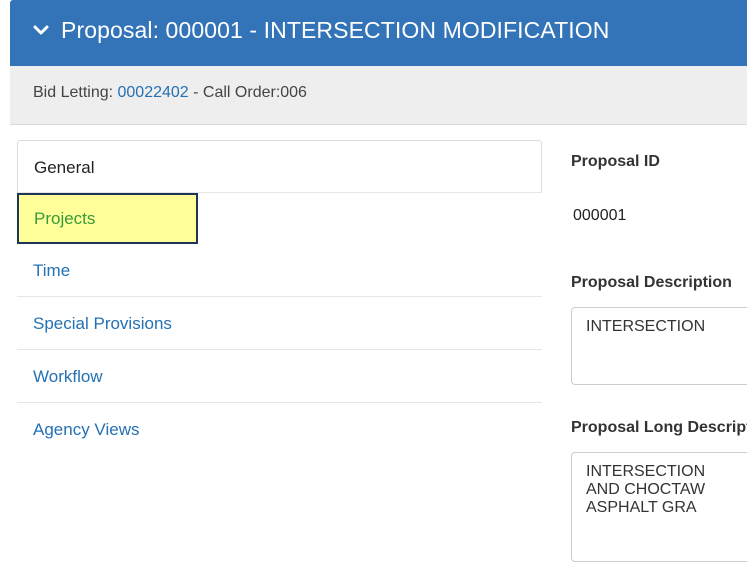 Image resolution: width=747 pixels, height=562 pixels. Describe the element at coordinates (107, 218) in the screenshot. I see `nav-item-projects: Projects` at that location.